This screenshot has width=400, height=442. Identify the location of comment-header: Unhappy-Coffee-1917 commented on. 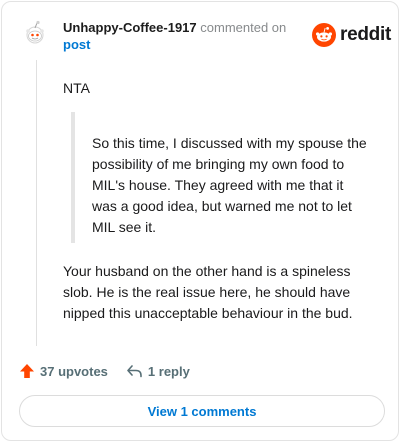
(185, 27).